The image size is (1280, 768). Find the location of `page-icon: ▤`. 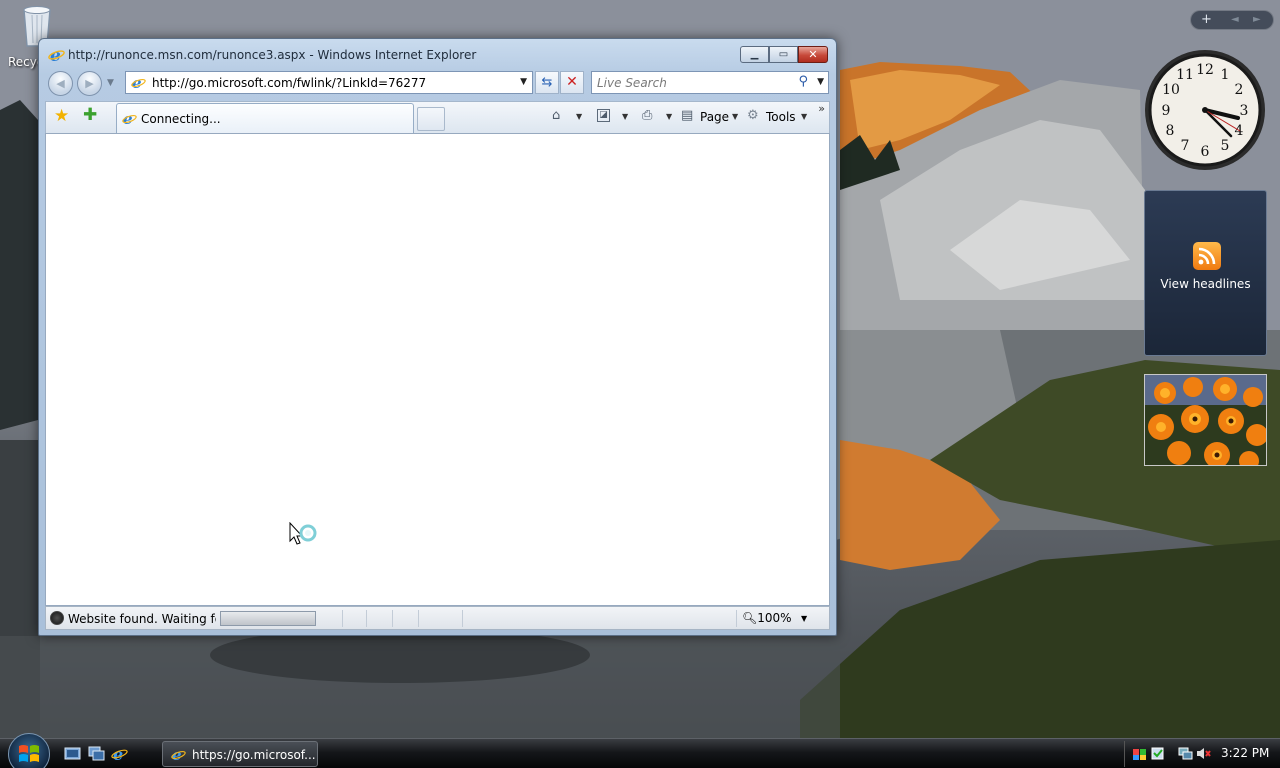

page-icon: ▤ is located at coordinates (687, 115).